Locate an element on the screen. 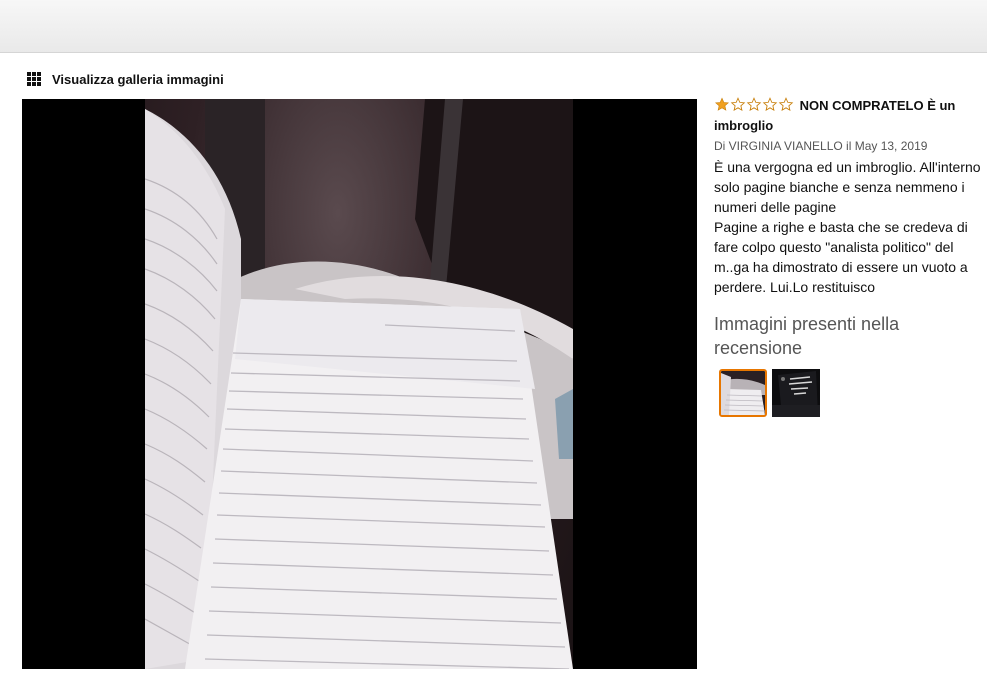 The width and height of the screenshot is (987, 681). star-rating is located at coordinates (754, 104).